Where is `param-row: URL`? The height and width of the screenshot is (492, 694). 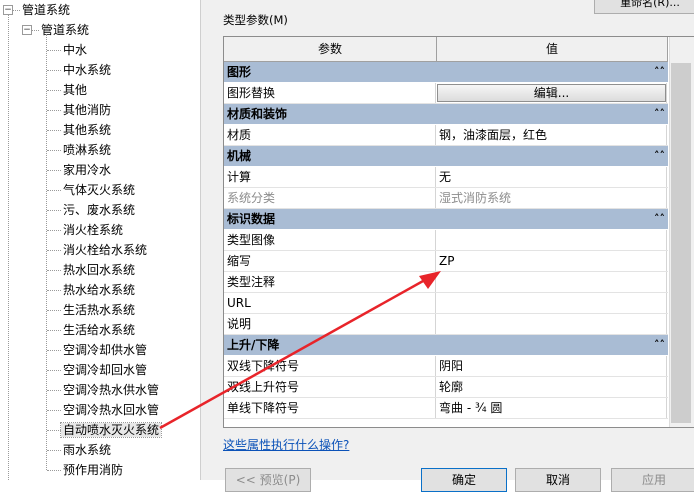
param-row: URL is located at coordinates (446, 303).